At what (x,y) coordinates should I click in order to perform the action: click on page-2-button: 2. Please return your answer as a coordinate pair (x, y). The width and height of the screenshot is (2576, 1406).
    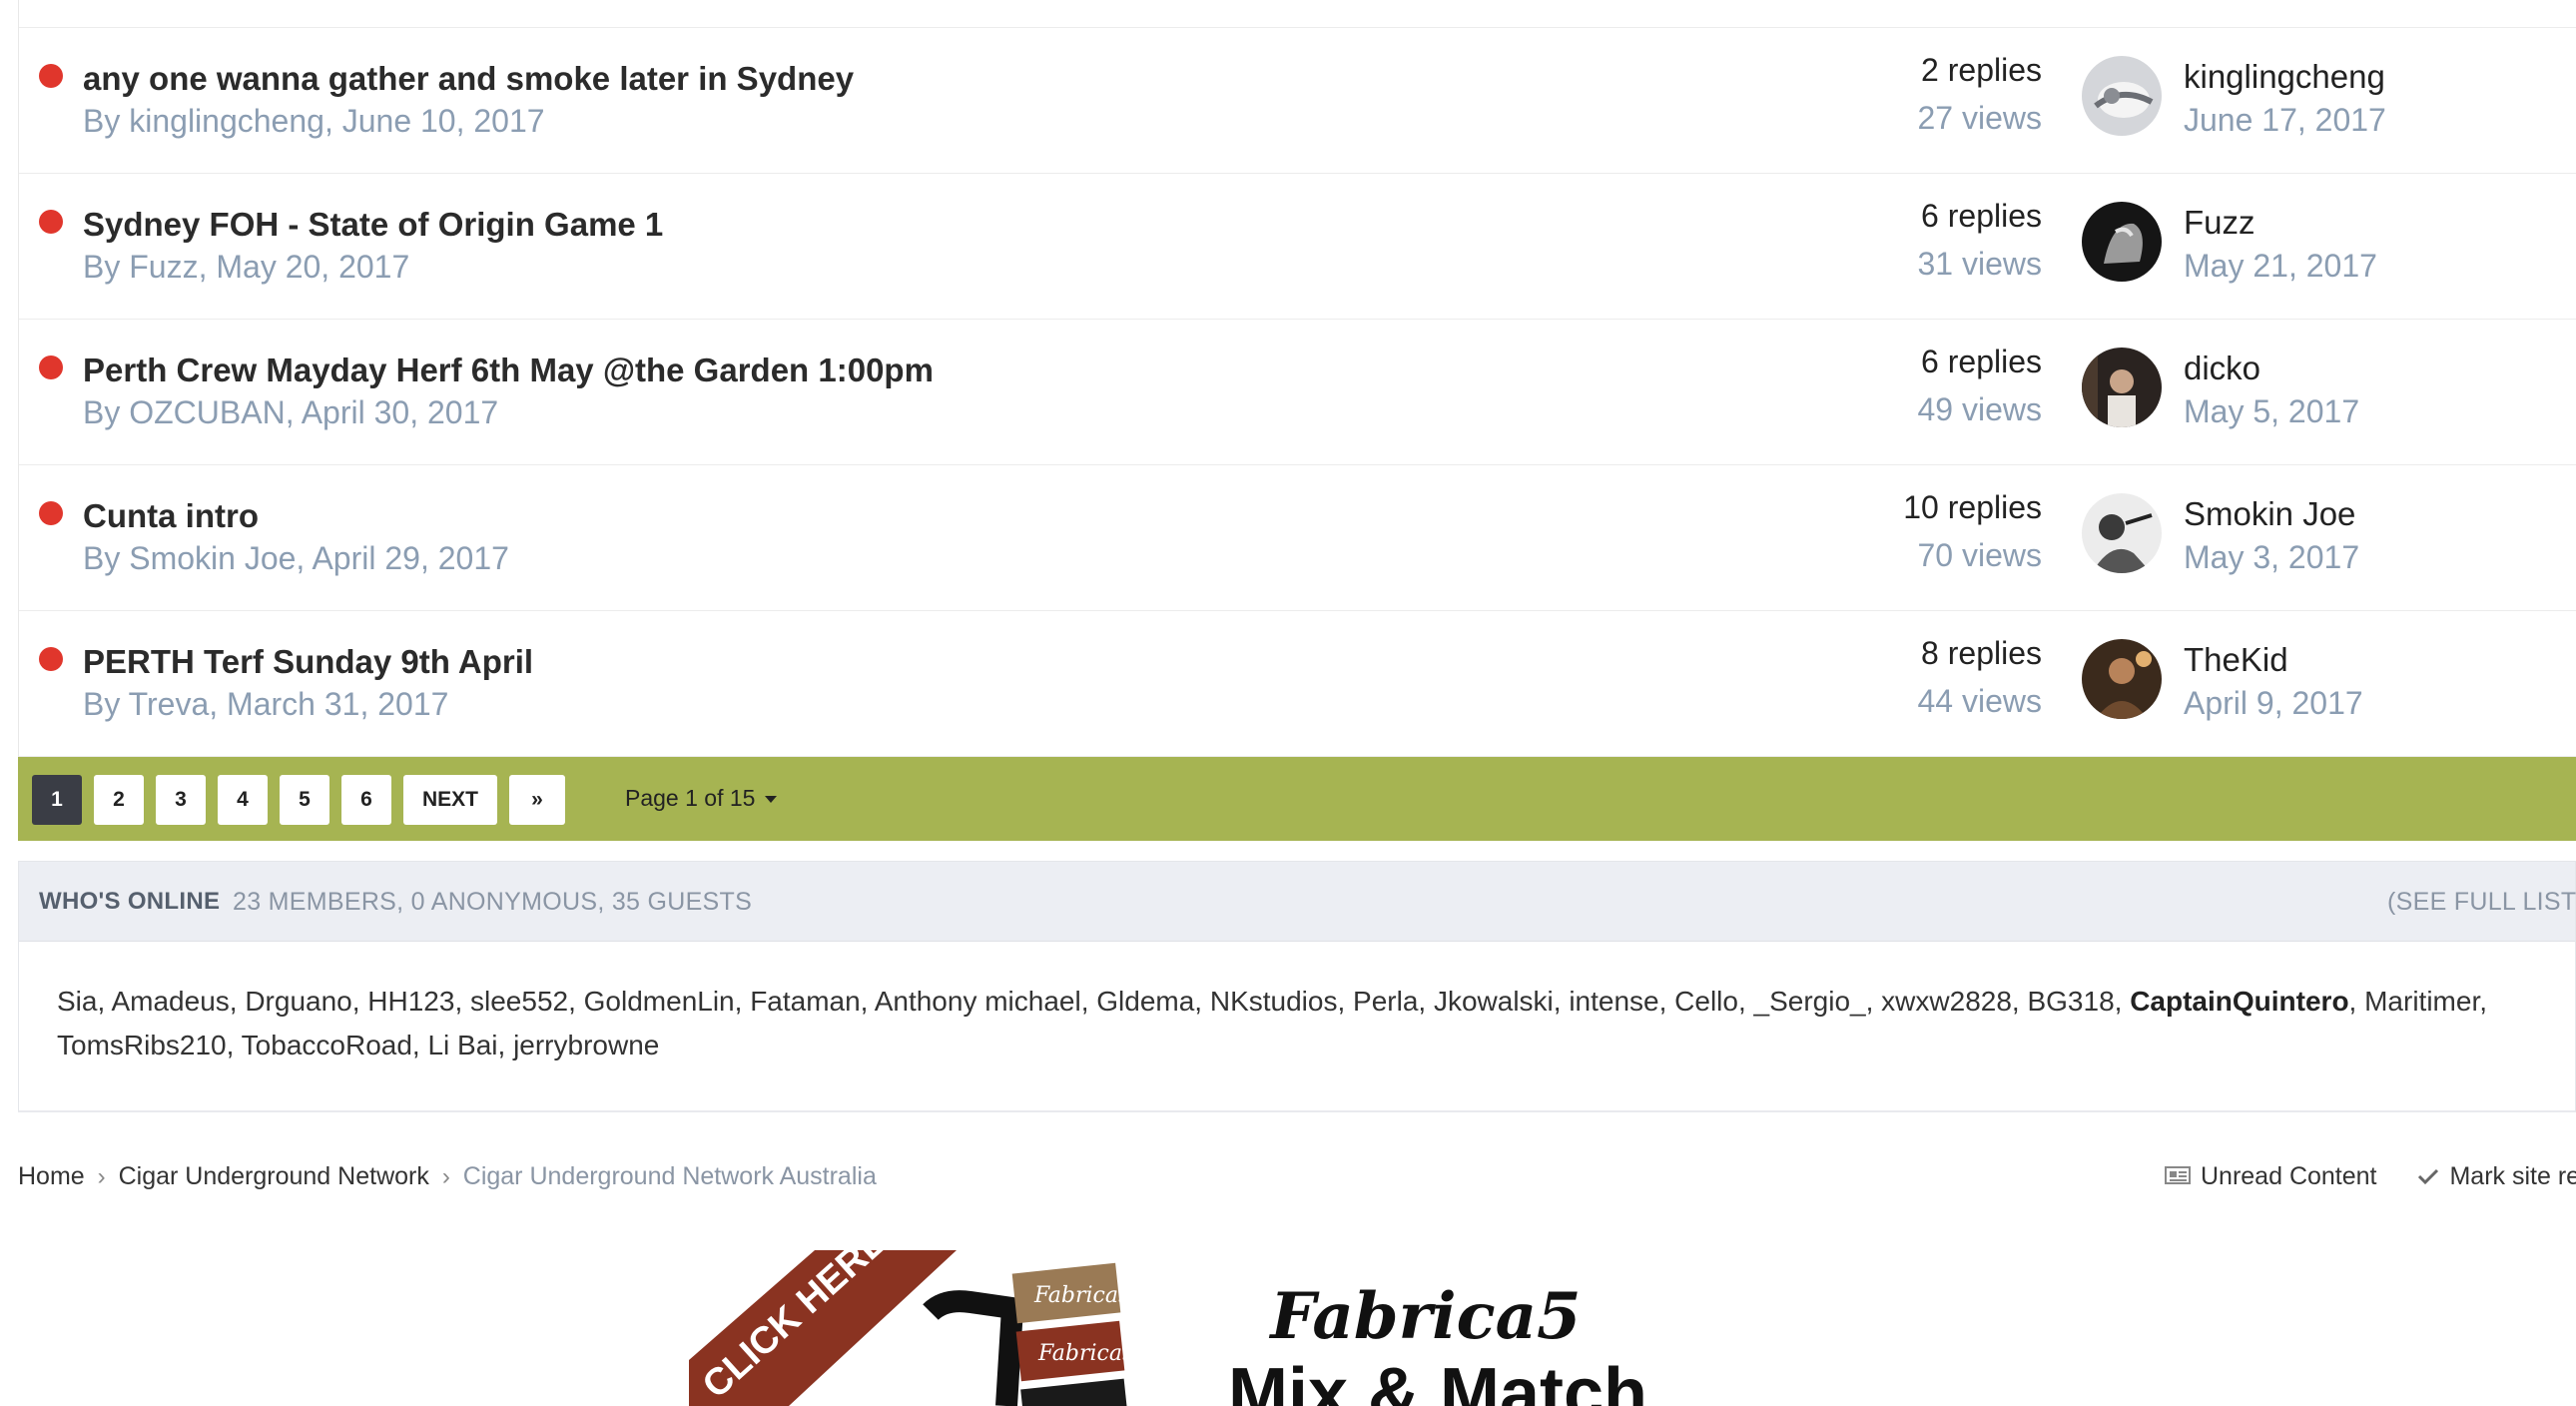
    Looking at the image, I should click on (119, 800).